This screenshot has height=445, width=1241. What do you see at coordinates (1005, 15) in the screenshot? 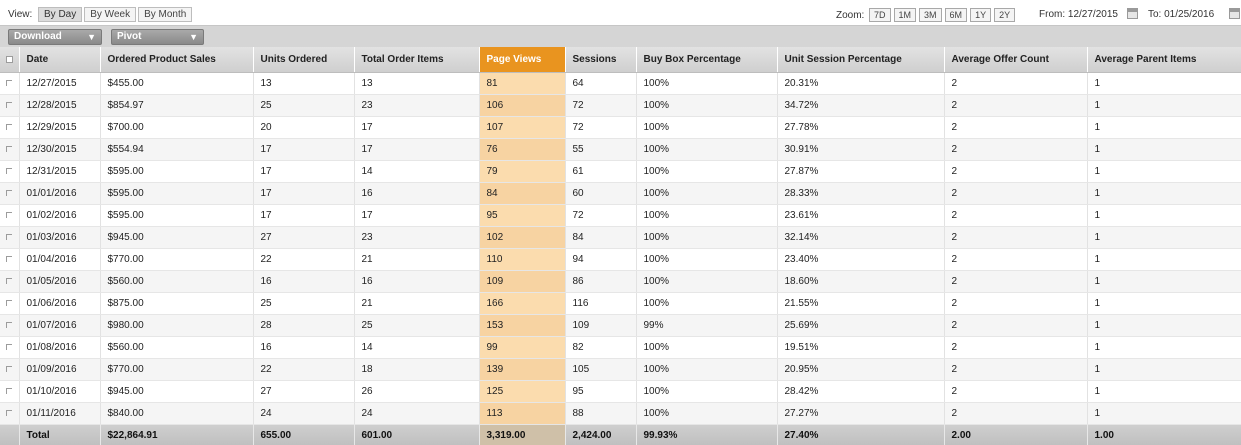
I see `zoom-2y-button: 2Y` at bounding box center [1005, 15].